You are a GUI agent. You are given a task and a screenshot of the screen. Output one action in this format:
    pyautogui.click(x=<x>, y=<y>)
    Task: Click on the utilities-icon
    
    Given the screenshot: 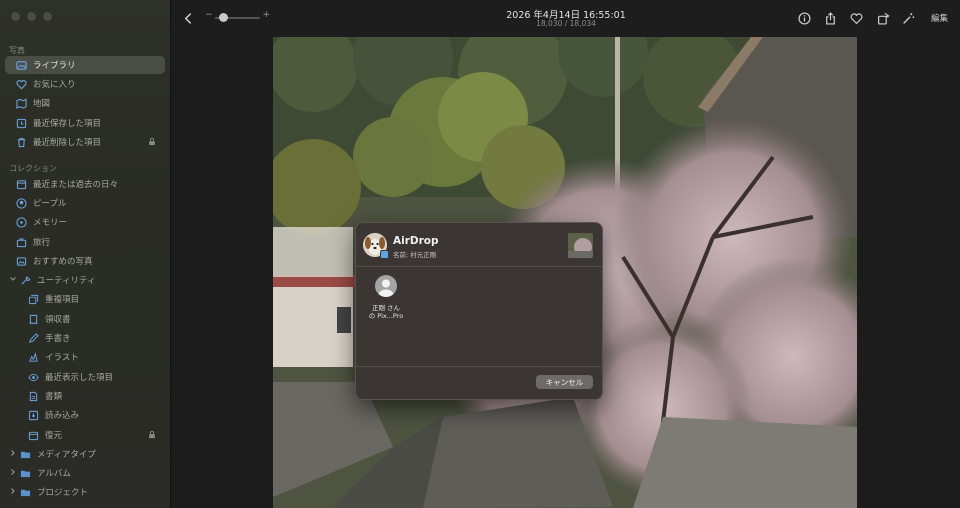 What is the action you would take?
    pyautogui.click(x=25, y=280)
    